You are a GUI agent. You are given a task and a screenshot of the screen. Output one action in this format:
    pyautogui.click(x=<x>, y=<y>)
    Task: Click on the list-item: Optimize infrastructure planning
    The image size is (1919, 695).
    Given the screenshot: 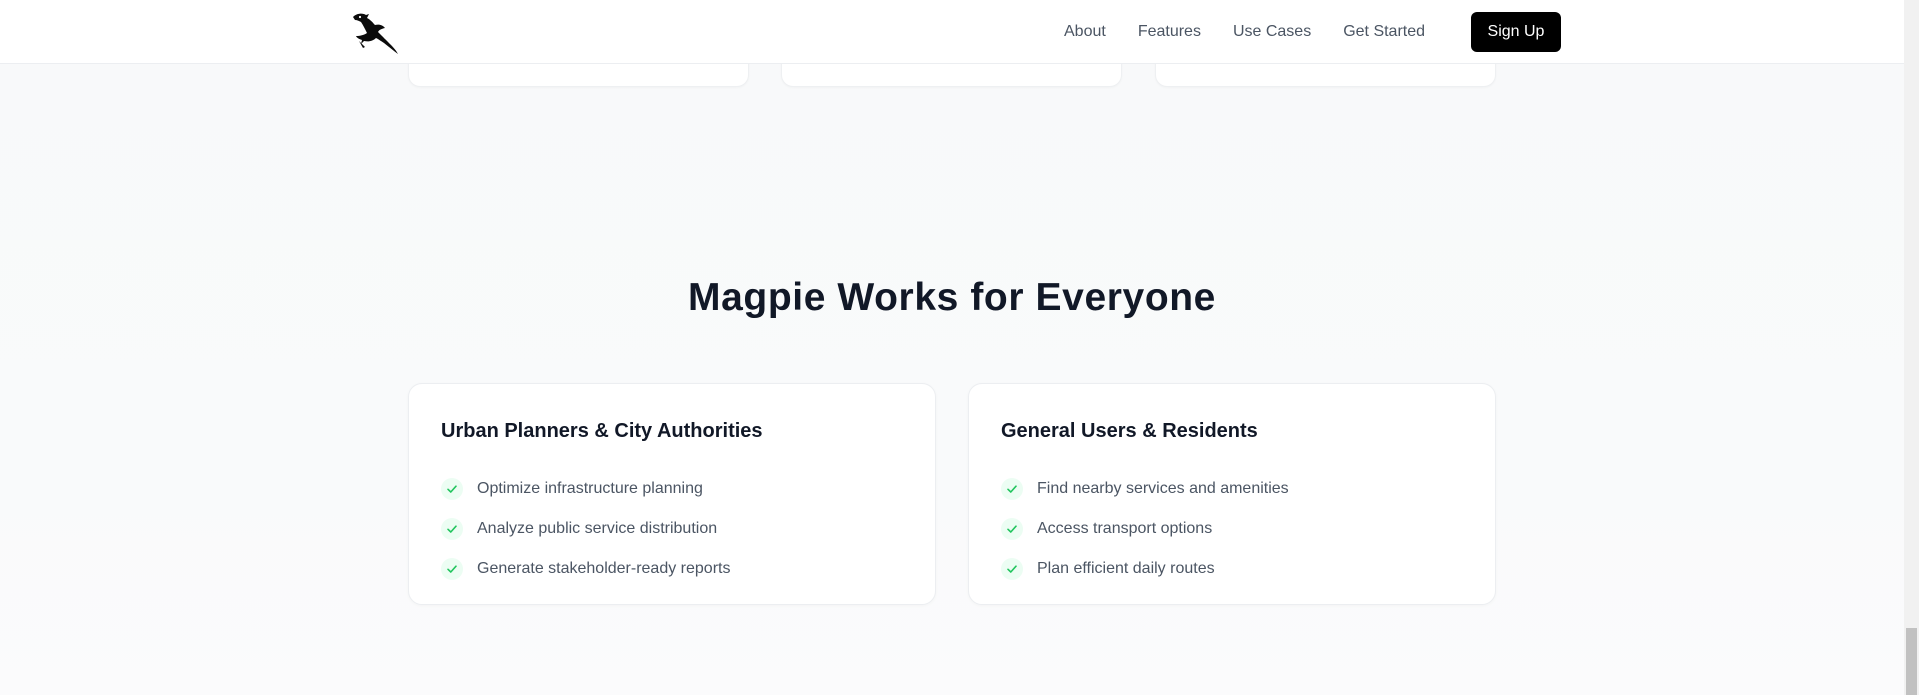 What is the action you would take?
    pyautogui.click(x=585, y=489)
    